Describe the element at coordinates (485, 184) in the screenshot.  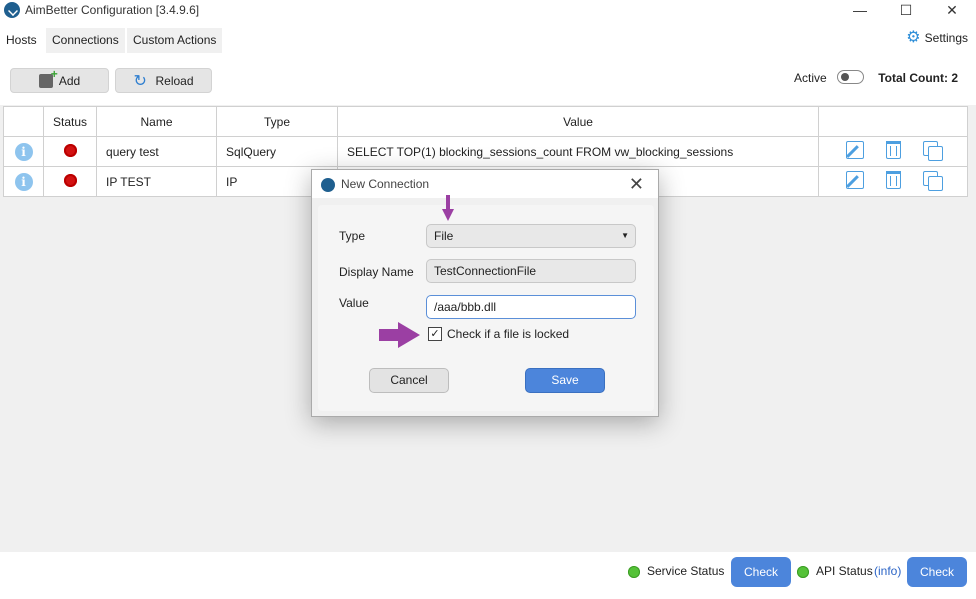
I see `dialog-header: New Connection ✕` at that location.